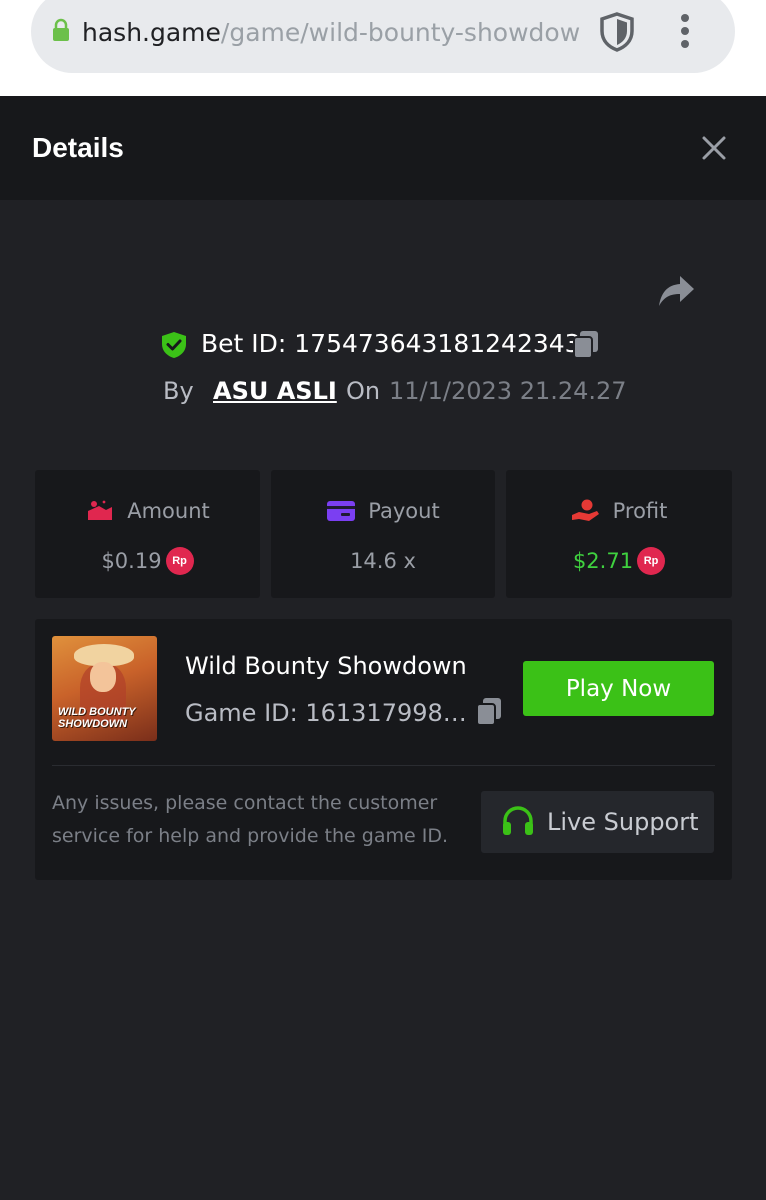  What do you see at coordinates (174, 345) in the screenshot?
I see `verified-shield-icon` at bounding box center [174, 345].